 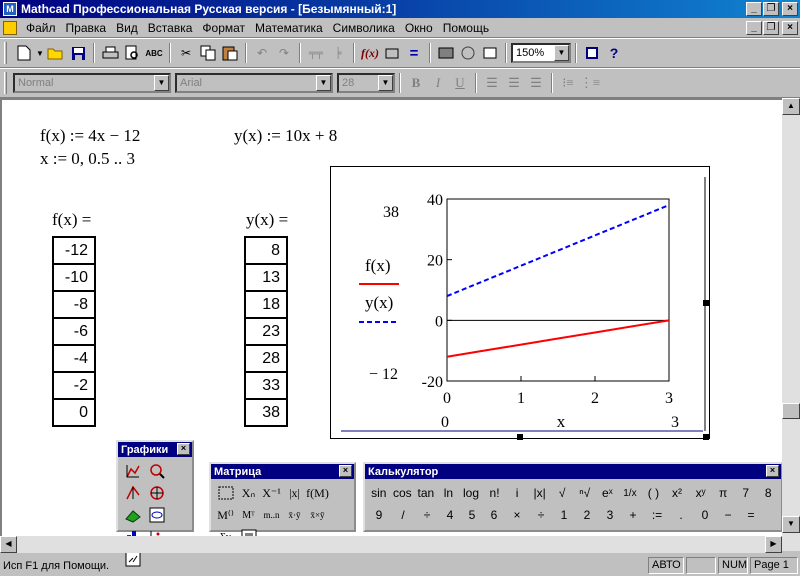 I want to click on xy-plot-icon, so click(x=133, y=471).